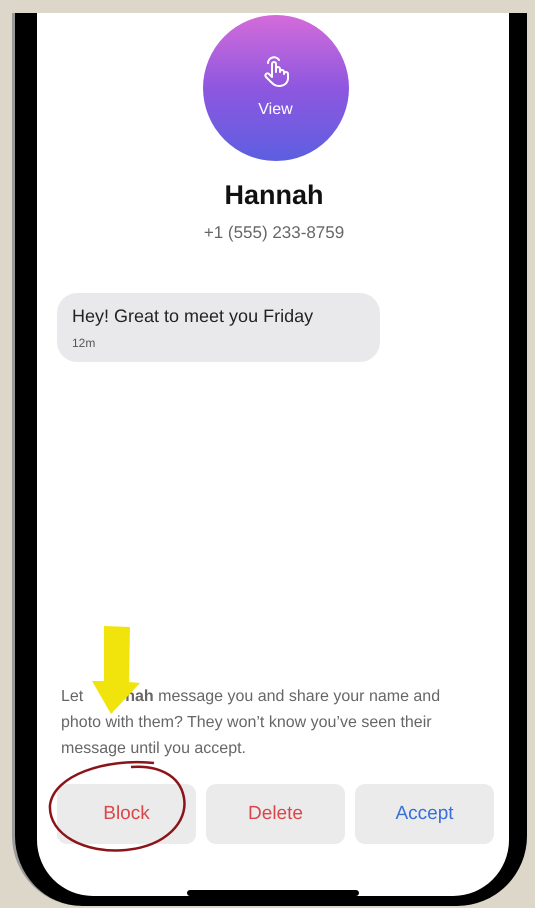 The image size is (535, 908). I want to click on action-button: Delete, so click(275, 814).